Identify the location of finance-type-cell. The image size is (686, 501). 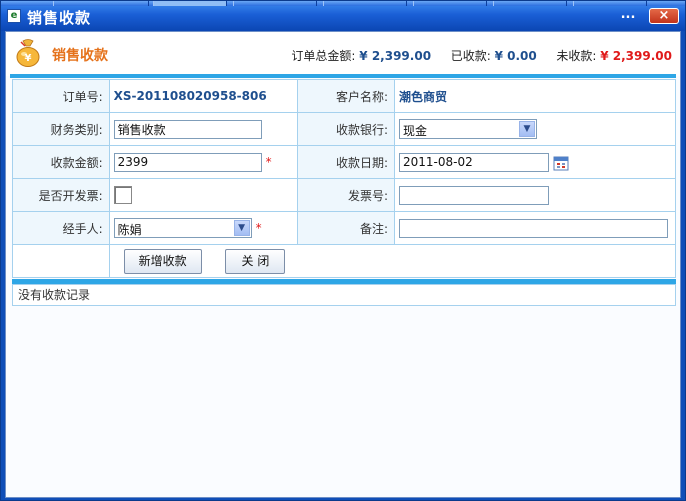
(203, 129).